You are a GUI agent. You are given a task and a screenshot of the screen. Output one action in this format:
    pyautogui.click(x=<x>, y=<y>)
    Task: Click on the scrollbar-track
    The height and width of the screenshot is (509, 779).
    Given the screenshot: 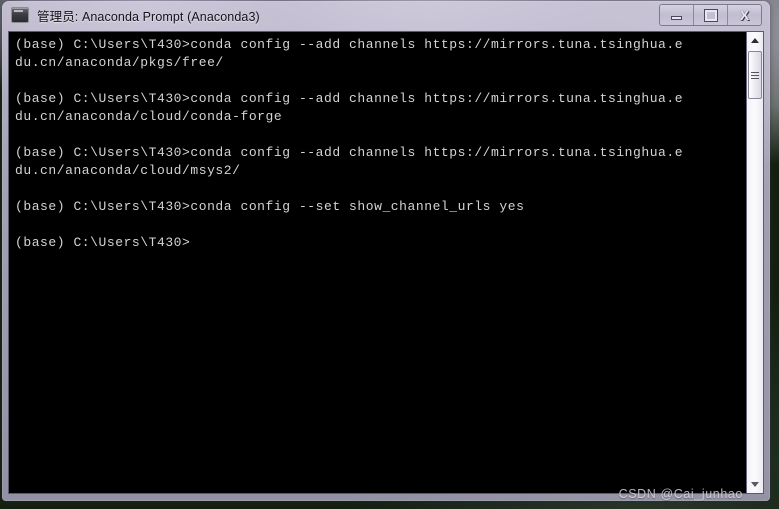 What is the action you would take?
    pyautogui.click(x=755, y=262)
    